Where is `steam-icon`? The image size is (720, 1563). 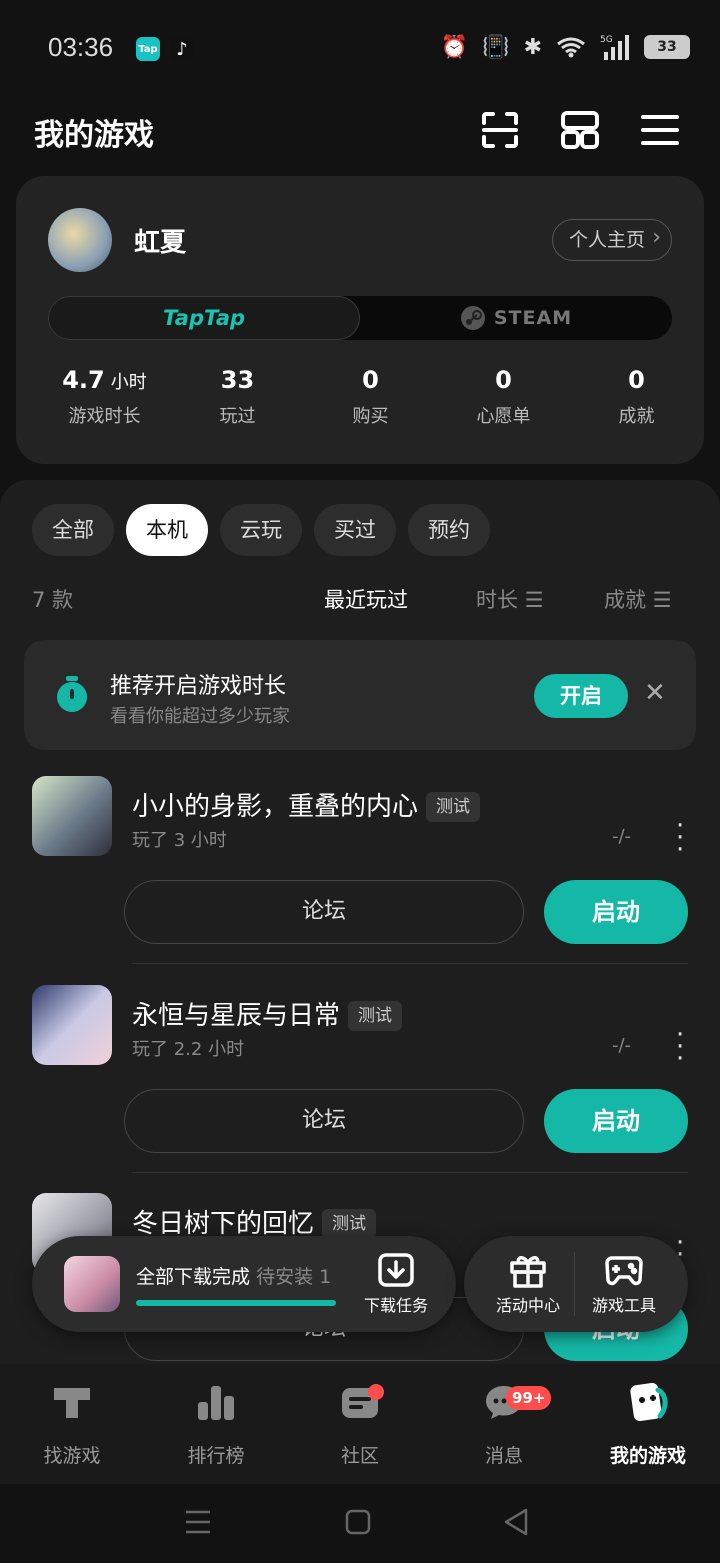 steam-icon is located at coordinates (472, 318).